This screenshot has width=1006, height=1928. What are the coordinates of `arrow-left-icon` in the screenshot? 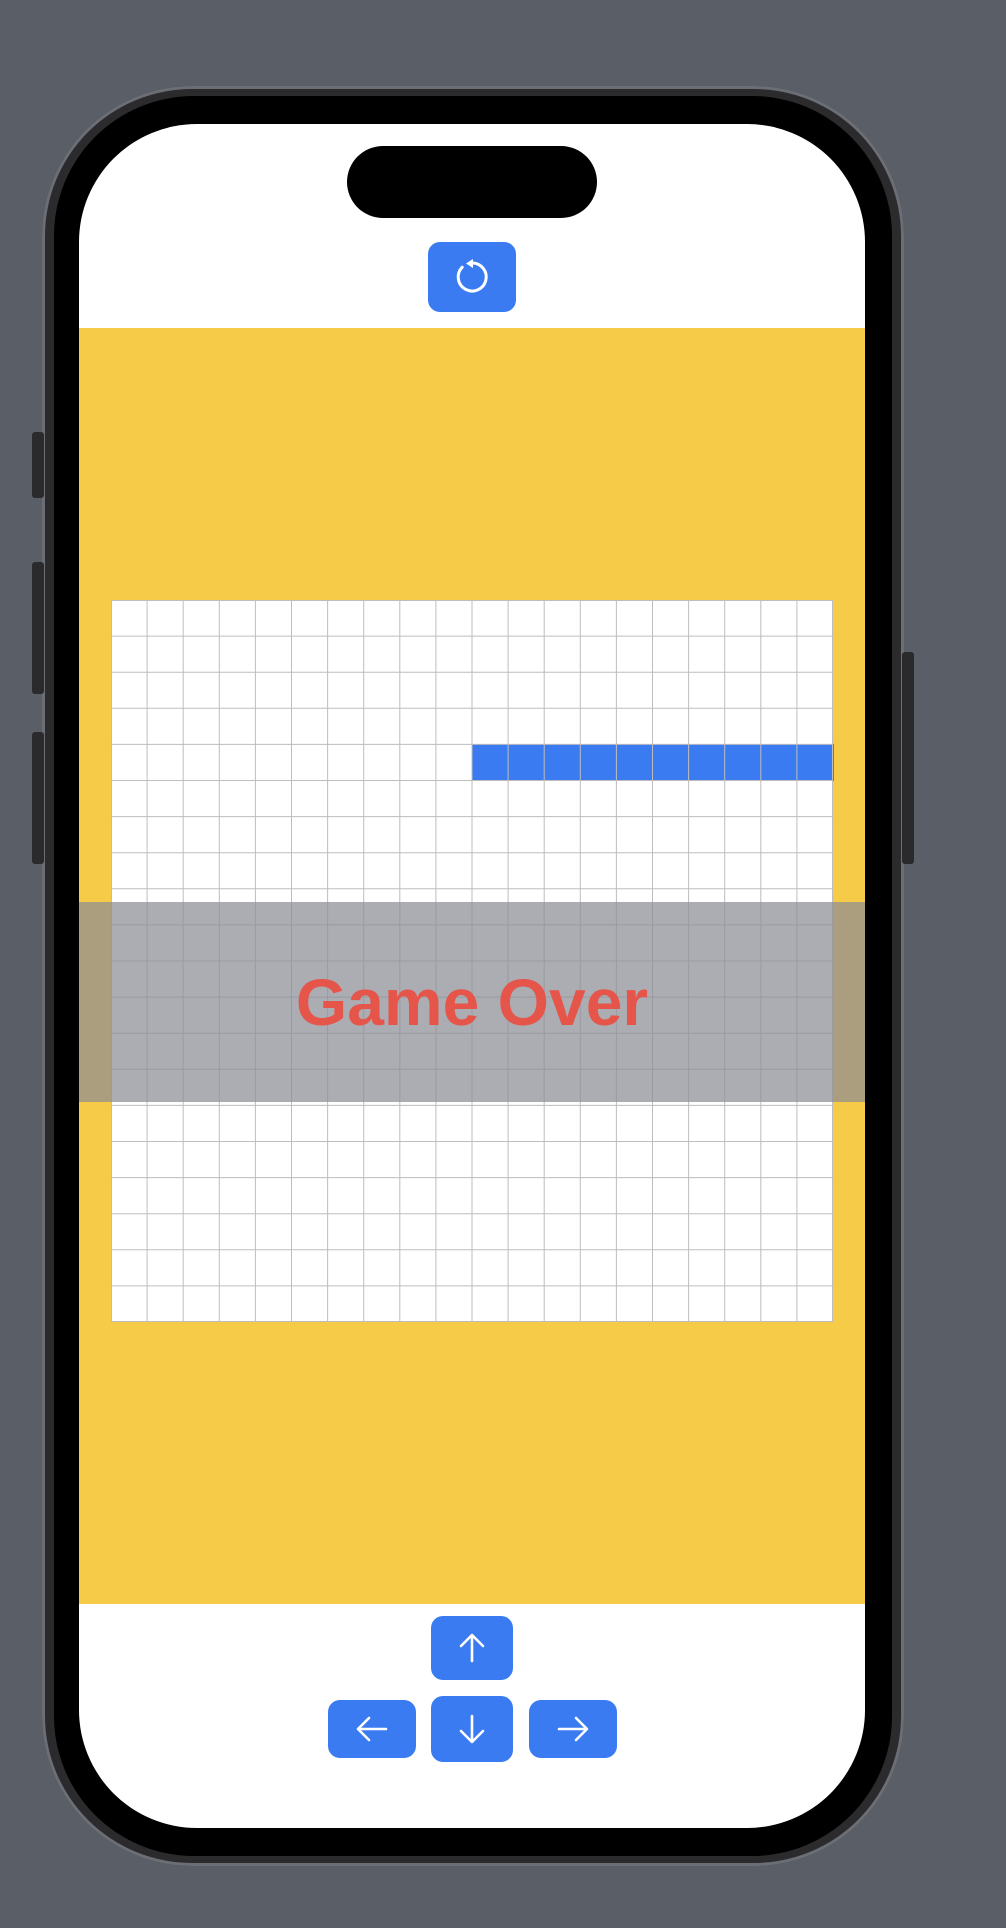 It's located at (372, 1729).